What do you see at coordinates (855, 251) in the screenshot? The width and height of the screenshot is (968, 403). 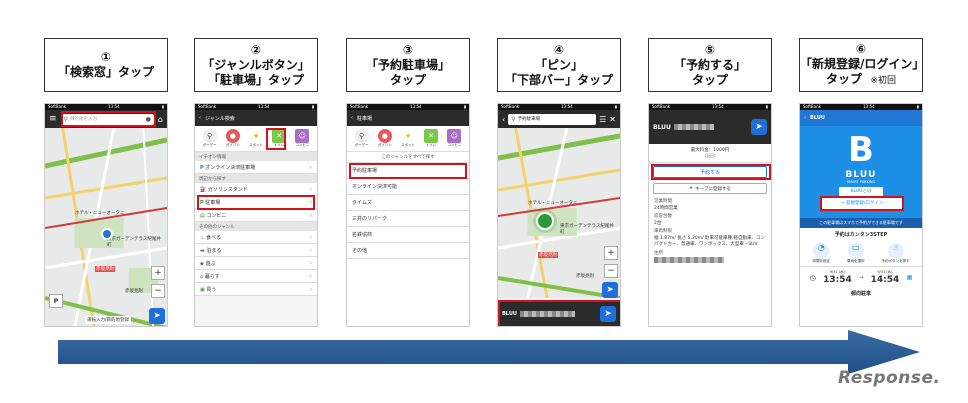 I see `car-icon: ▭` at bounding box center [855, 251].